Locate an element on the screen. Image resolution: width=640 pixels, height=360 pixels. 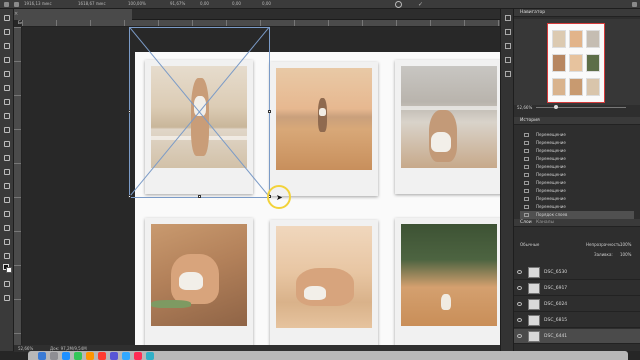
pen-tool-icon is located at coordinates (7, 214).